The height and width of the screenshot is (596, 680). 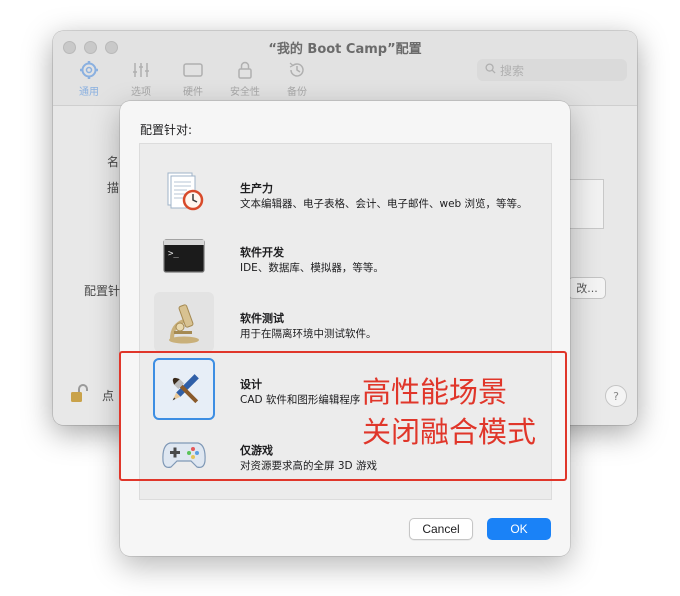 What do you see at coordinates (384, 204) in the screenshot?
I see `item-desc: 文本编辑器、电子表格、会计、电子邮件、web 浏览，等等。` at bounding box center [384, 204].